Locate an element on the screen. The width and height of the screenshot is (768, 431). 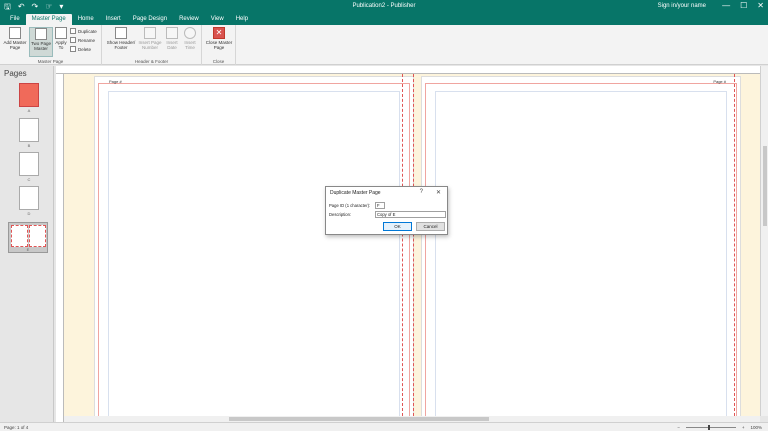
duplicate-button: Duplicate is located at coordinates (83, 31).